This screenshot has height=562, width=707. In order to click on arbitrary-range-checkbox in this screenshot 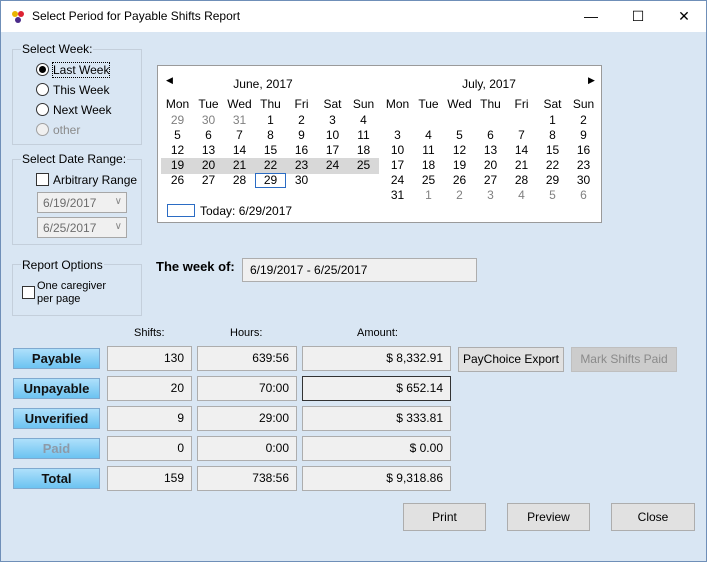, I will do `click(42, 179)`.